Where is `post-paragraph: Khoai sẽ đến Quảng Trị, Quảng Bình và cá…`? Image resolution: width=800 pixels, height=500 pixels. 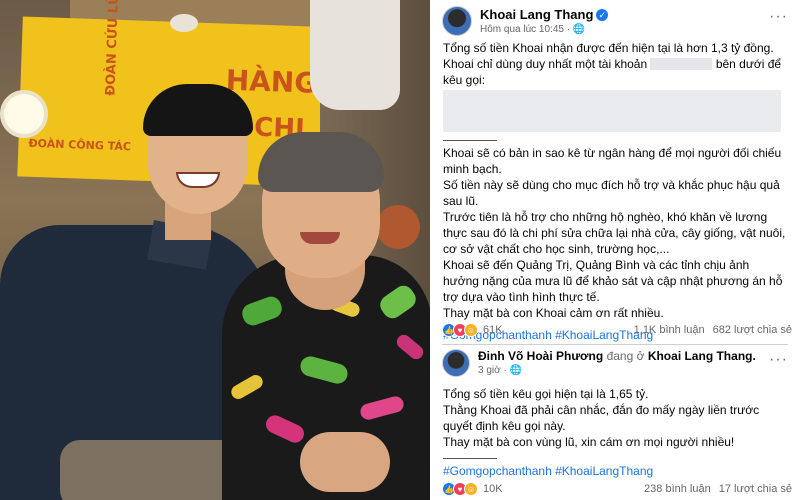
post-paragraph: Khoai sẽ đến Quảng Trị, Quảng Bình và cá… is located at coordinates (613, 281).